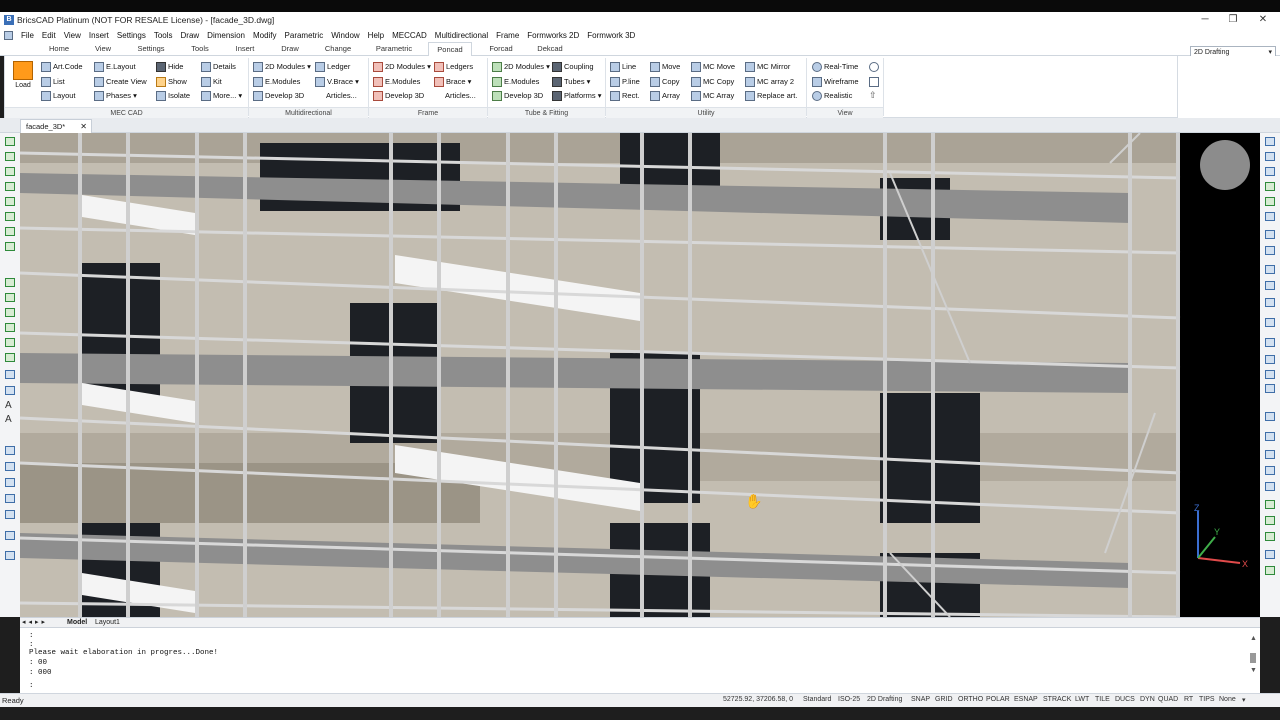 The height and width of the screenshot is (720, 1280). Describe the element at coordinates (31, 686) in the screenshot. I see `command-input: :` at that location.